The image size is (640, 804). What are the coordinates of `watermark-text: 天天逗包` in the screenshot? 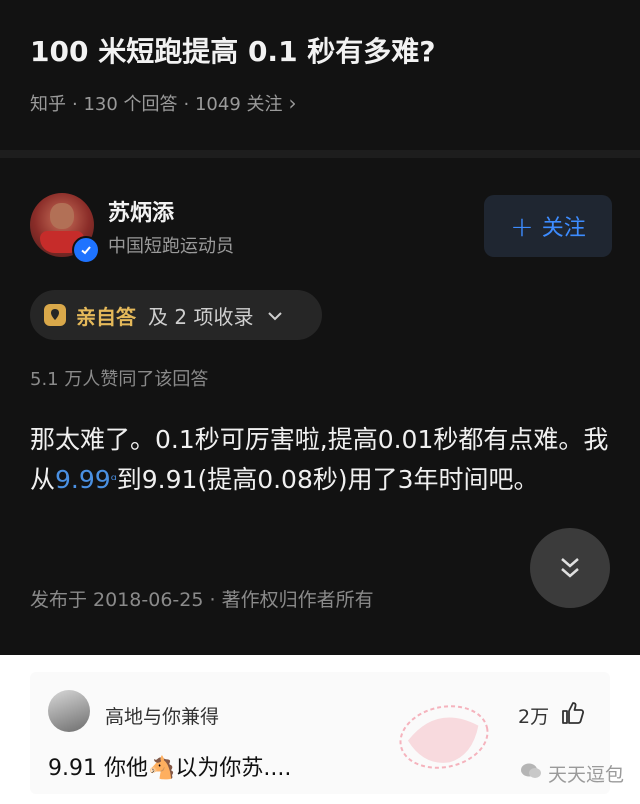 It's located at (586, 775).